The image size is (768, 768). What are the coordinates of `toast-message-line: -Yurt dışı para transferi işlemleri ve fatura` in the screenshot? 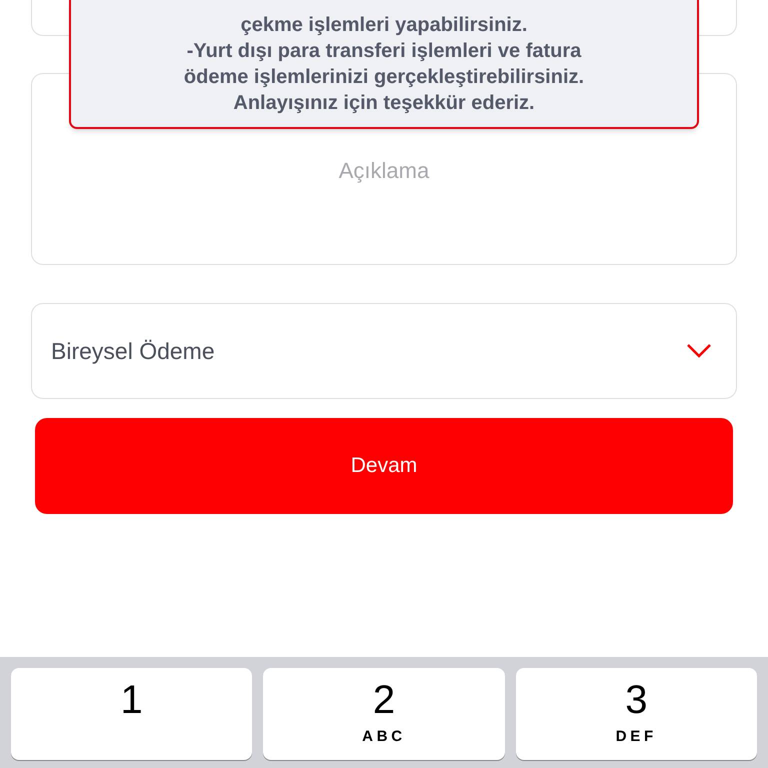 It's located at (384, 51).